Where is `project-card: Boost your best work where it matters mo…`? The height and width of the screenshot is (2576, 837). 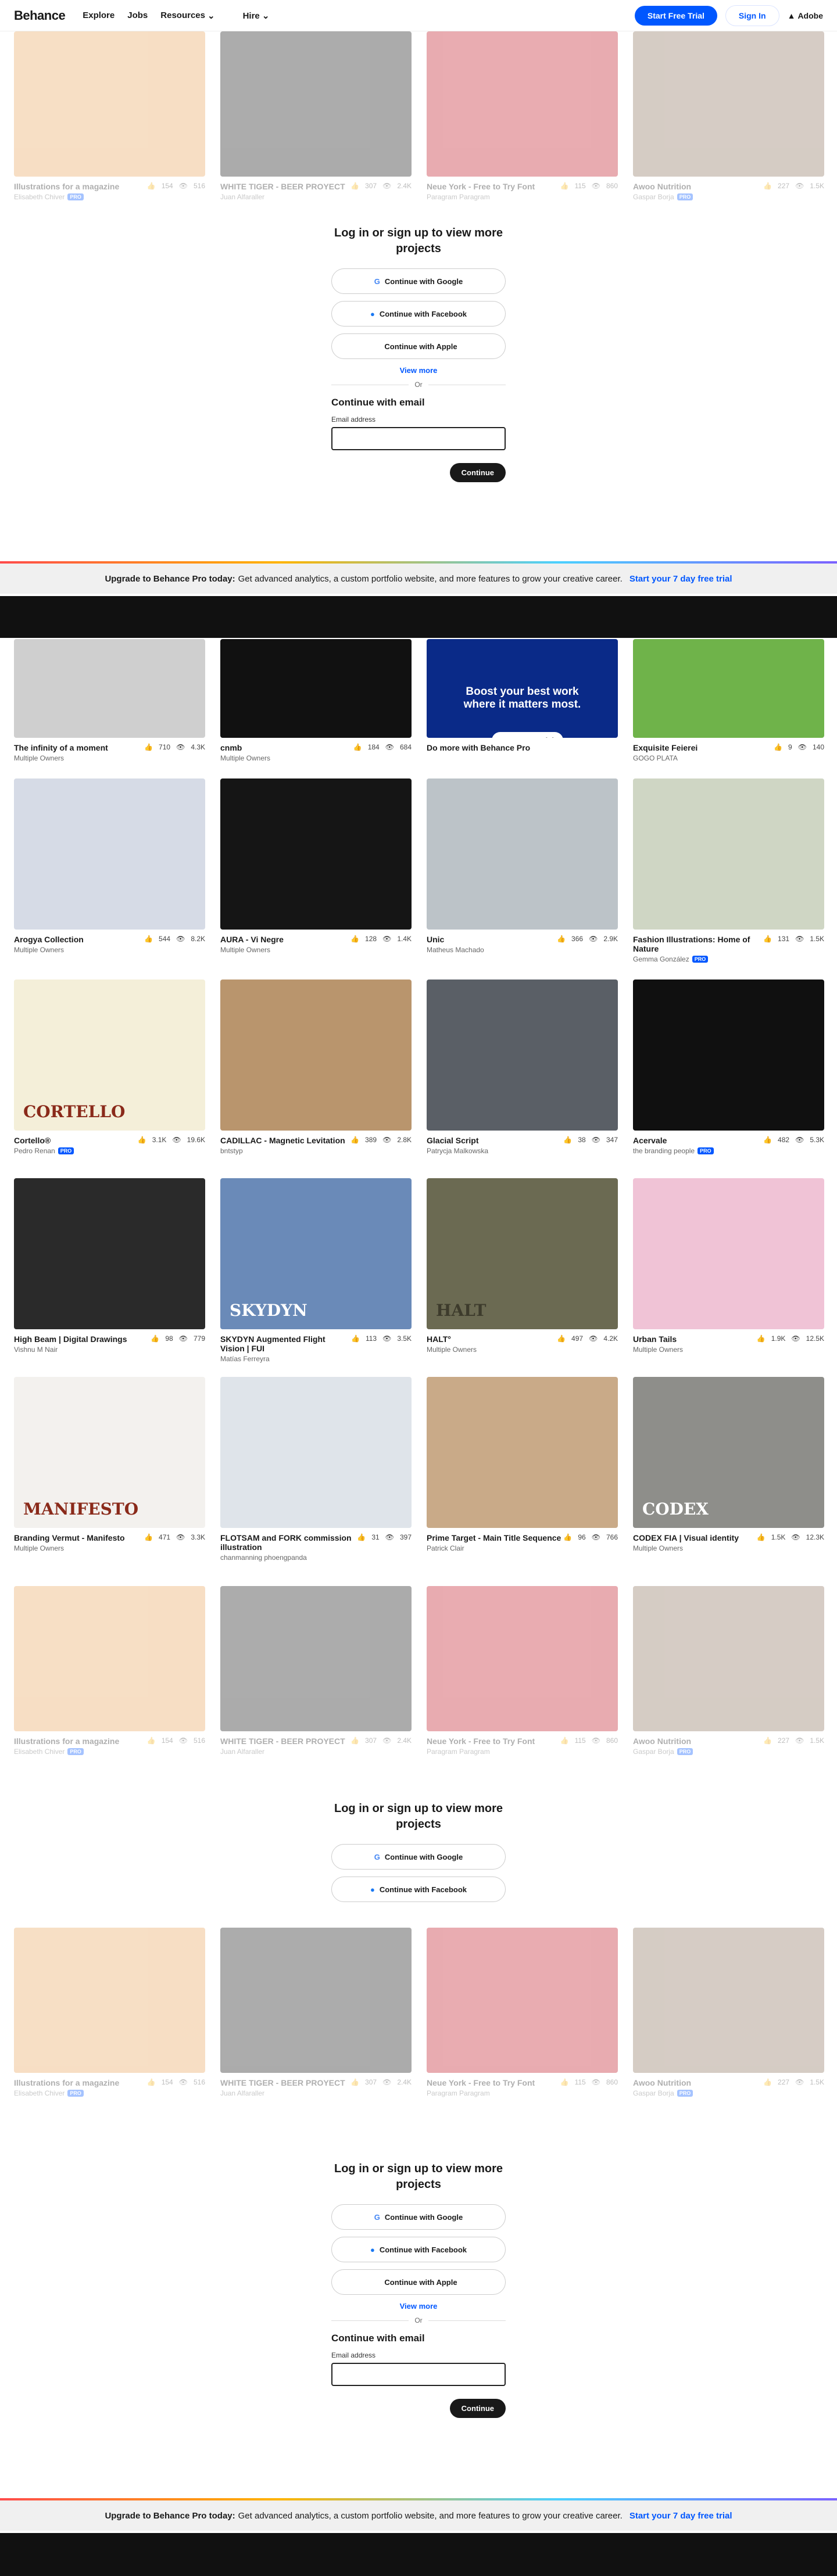 project-card: Boost your best work where it matters mo… is located at coordinates (523, 700).